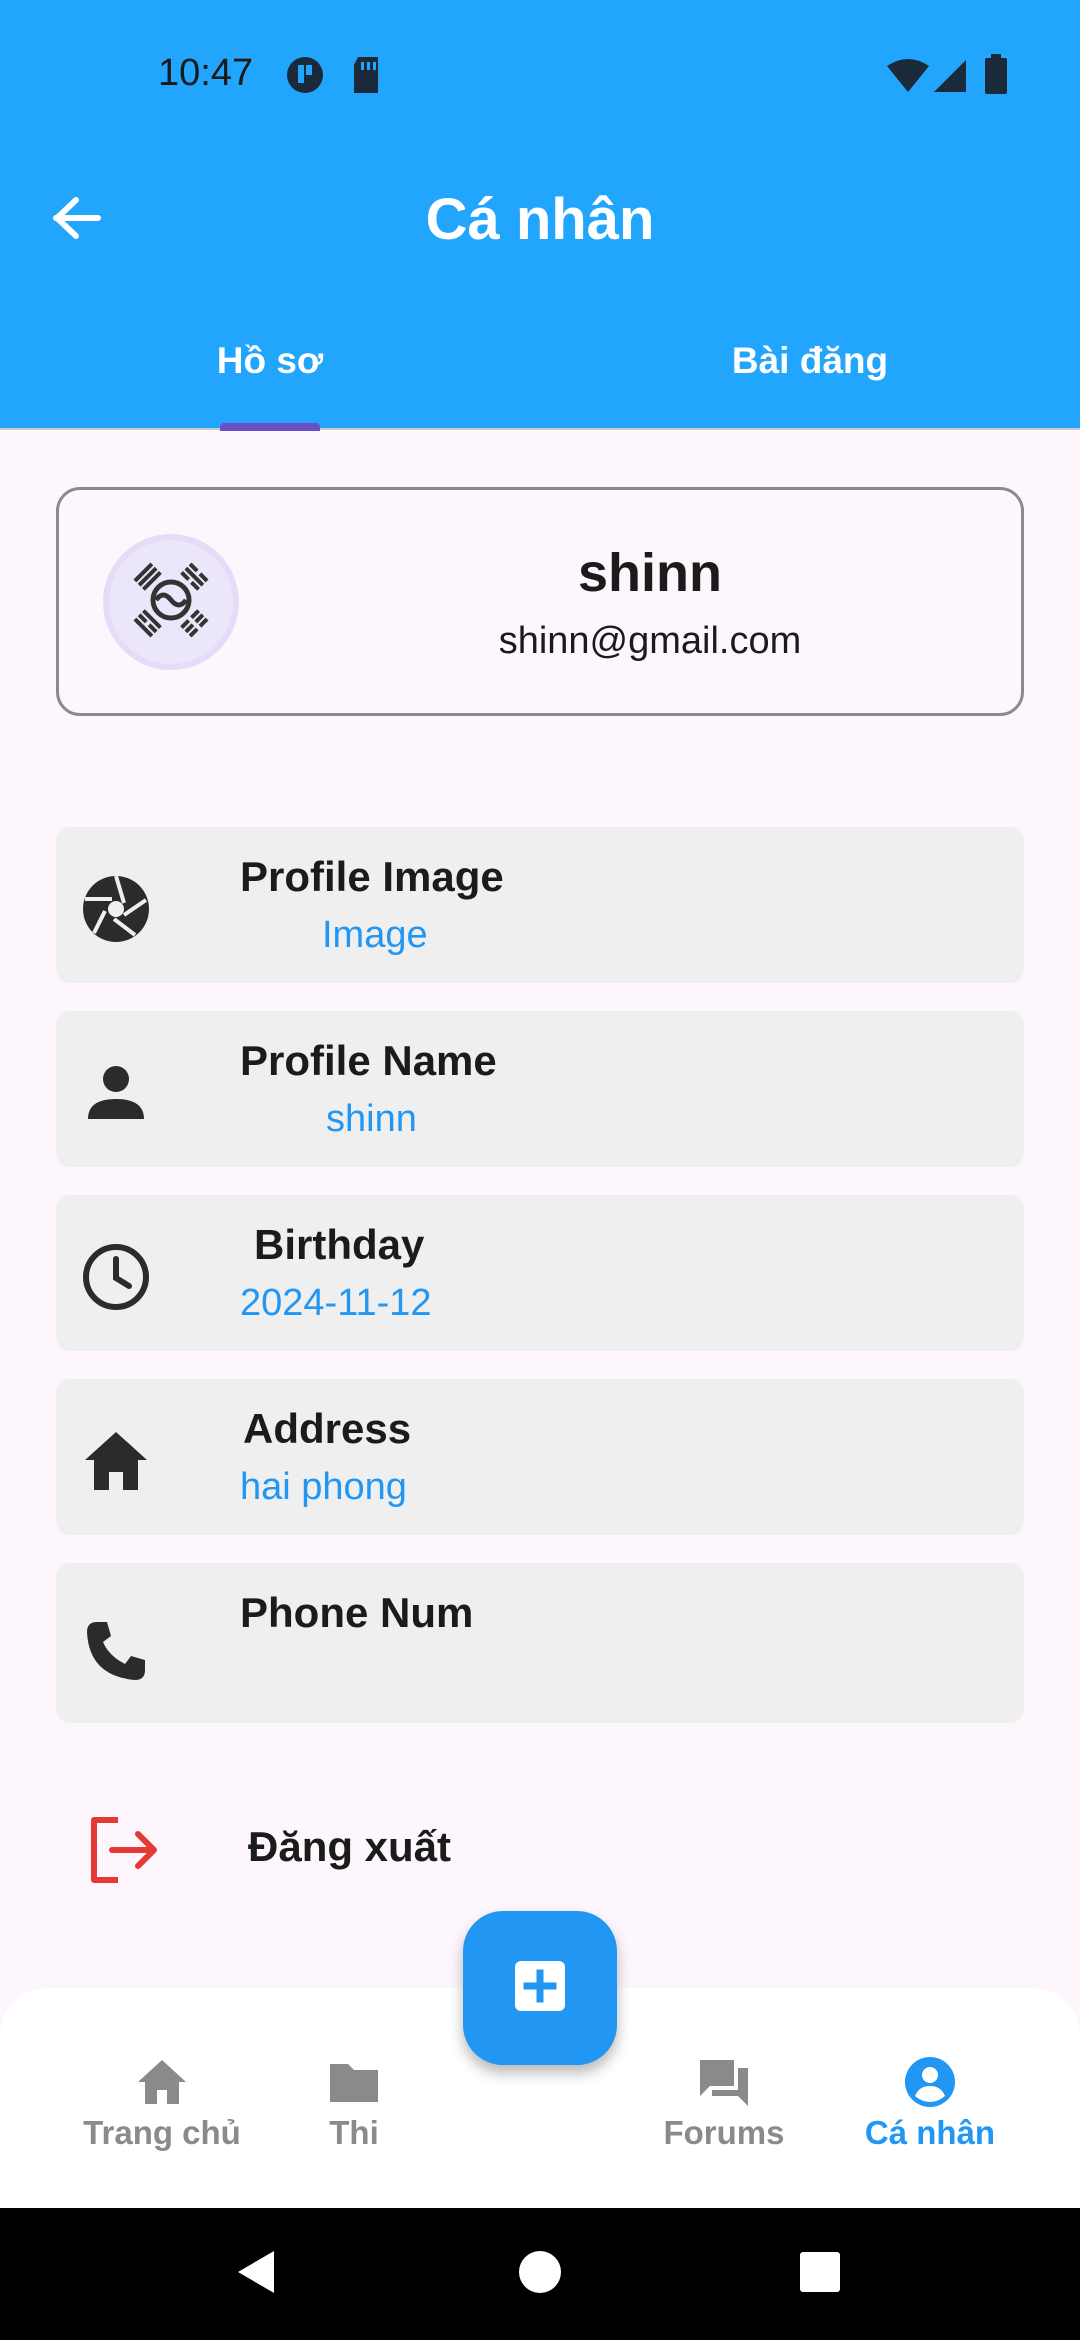  Describe the element at coordinates (996, 76) in the screenshot. I see `battery-icon` at that location.